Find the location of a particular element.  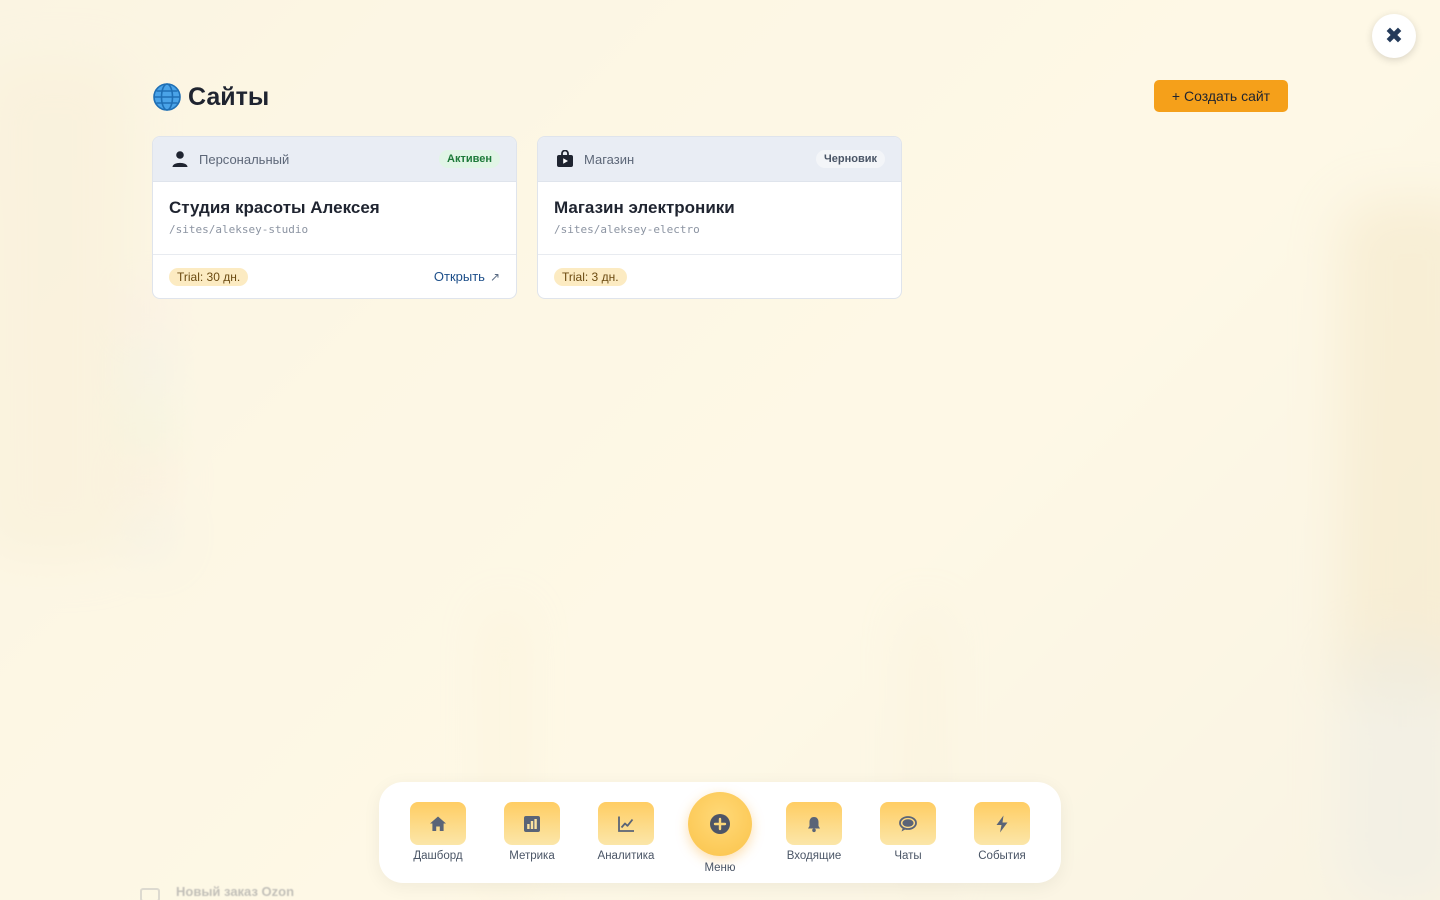

site-type-label: Магазин is located at coordinates (609, 159).